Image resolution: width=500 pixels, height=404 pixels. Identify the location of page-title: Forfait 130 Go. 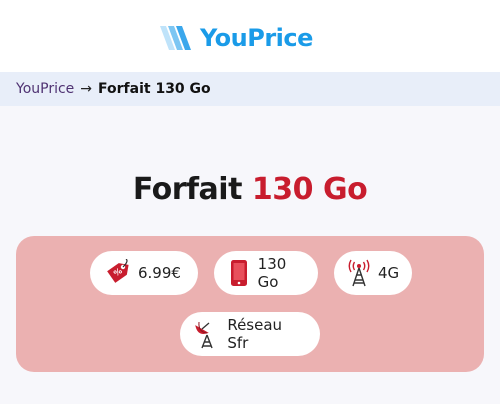
(250, 189).